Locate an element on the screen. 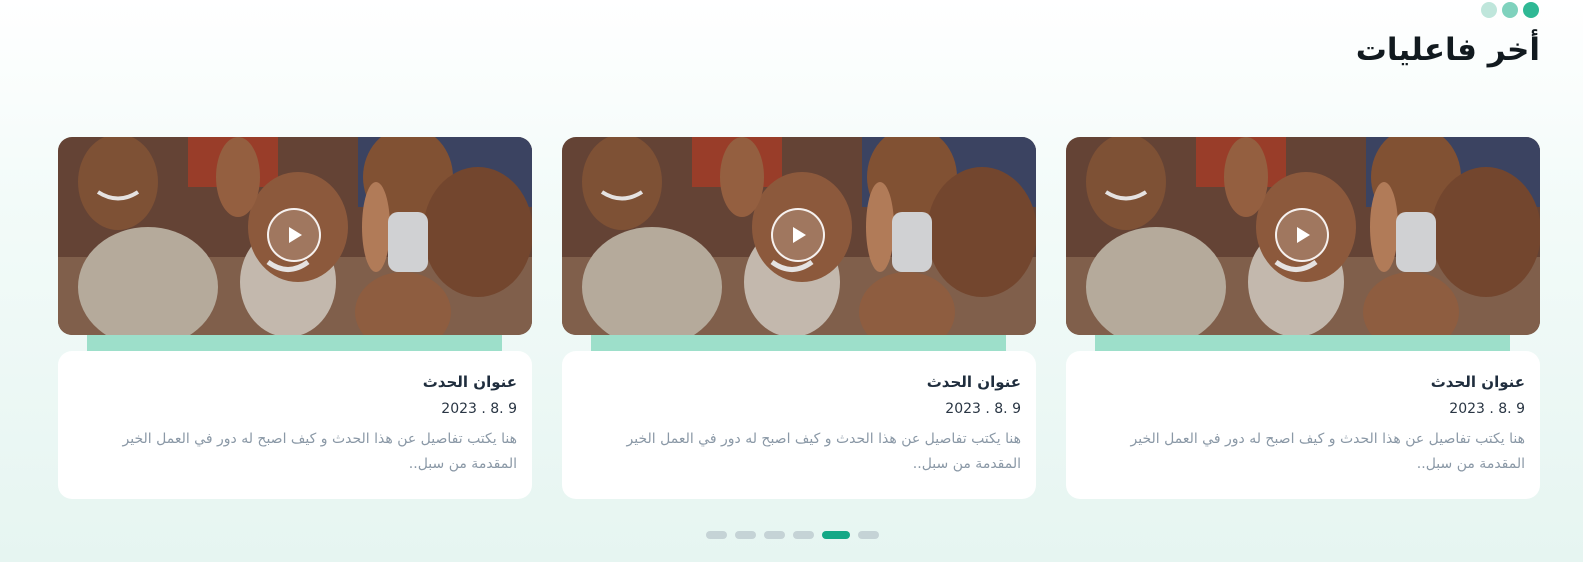 This screenshot has width=1583, height=562. decorative-dots is located at coordinates (1510, 10).